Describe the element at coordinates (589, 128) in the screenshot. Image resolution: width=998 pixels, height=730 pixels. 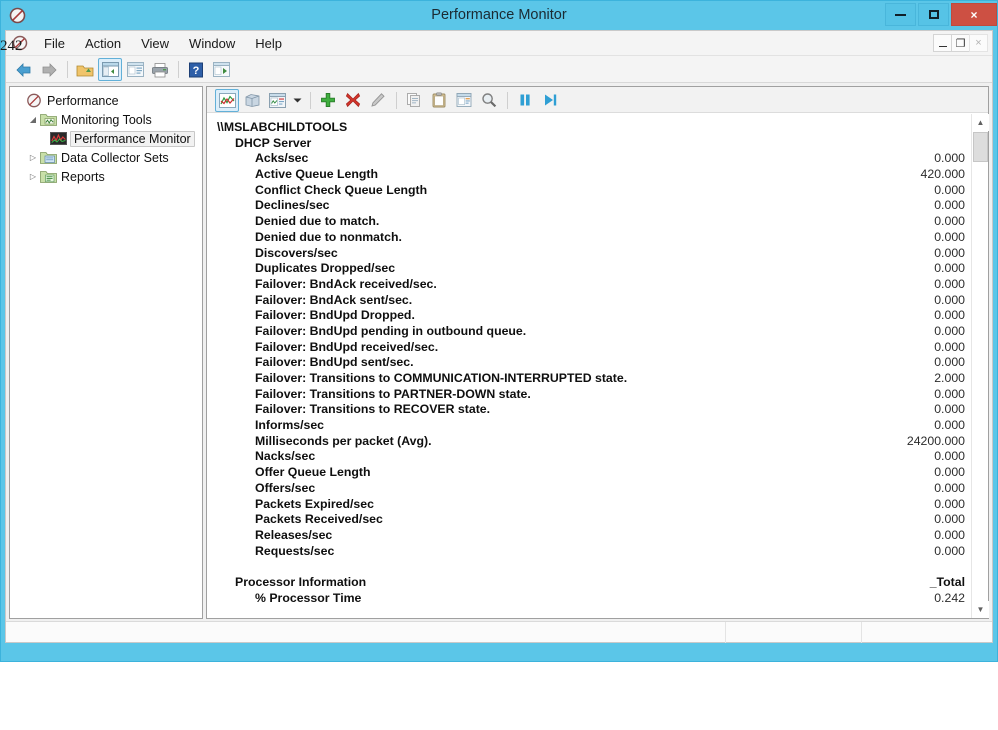
I see `report-row: \\MSLABCHILDTOOLS` at that location.